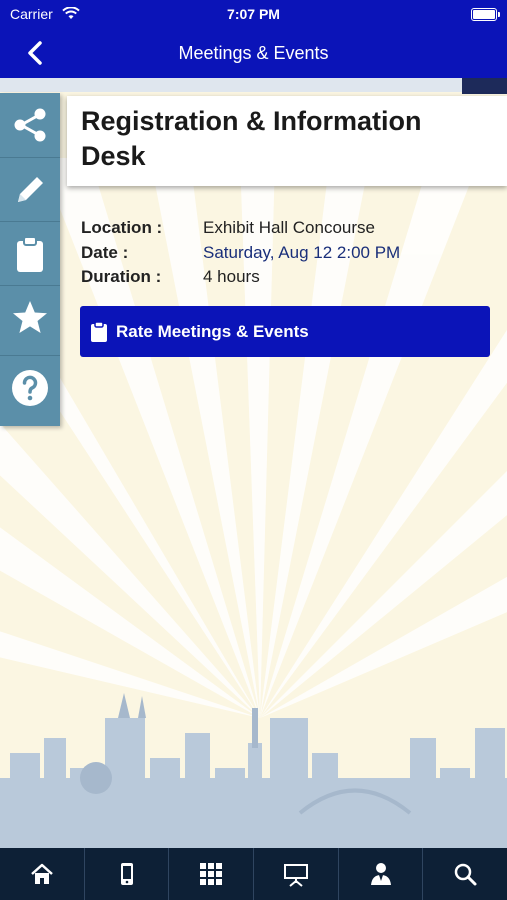  What do you see at coordinates (122, 227) in the screenshot?
I see `location-label: Location :` at bounding box center [122, 227].